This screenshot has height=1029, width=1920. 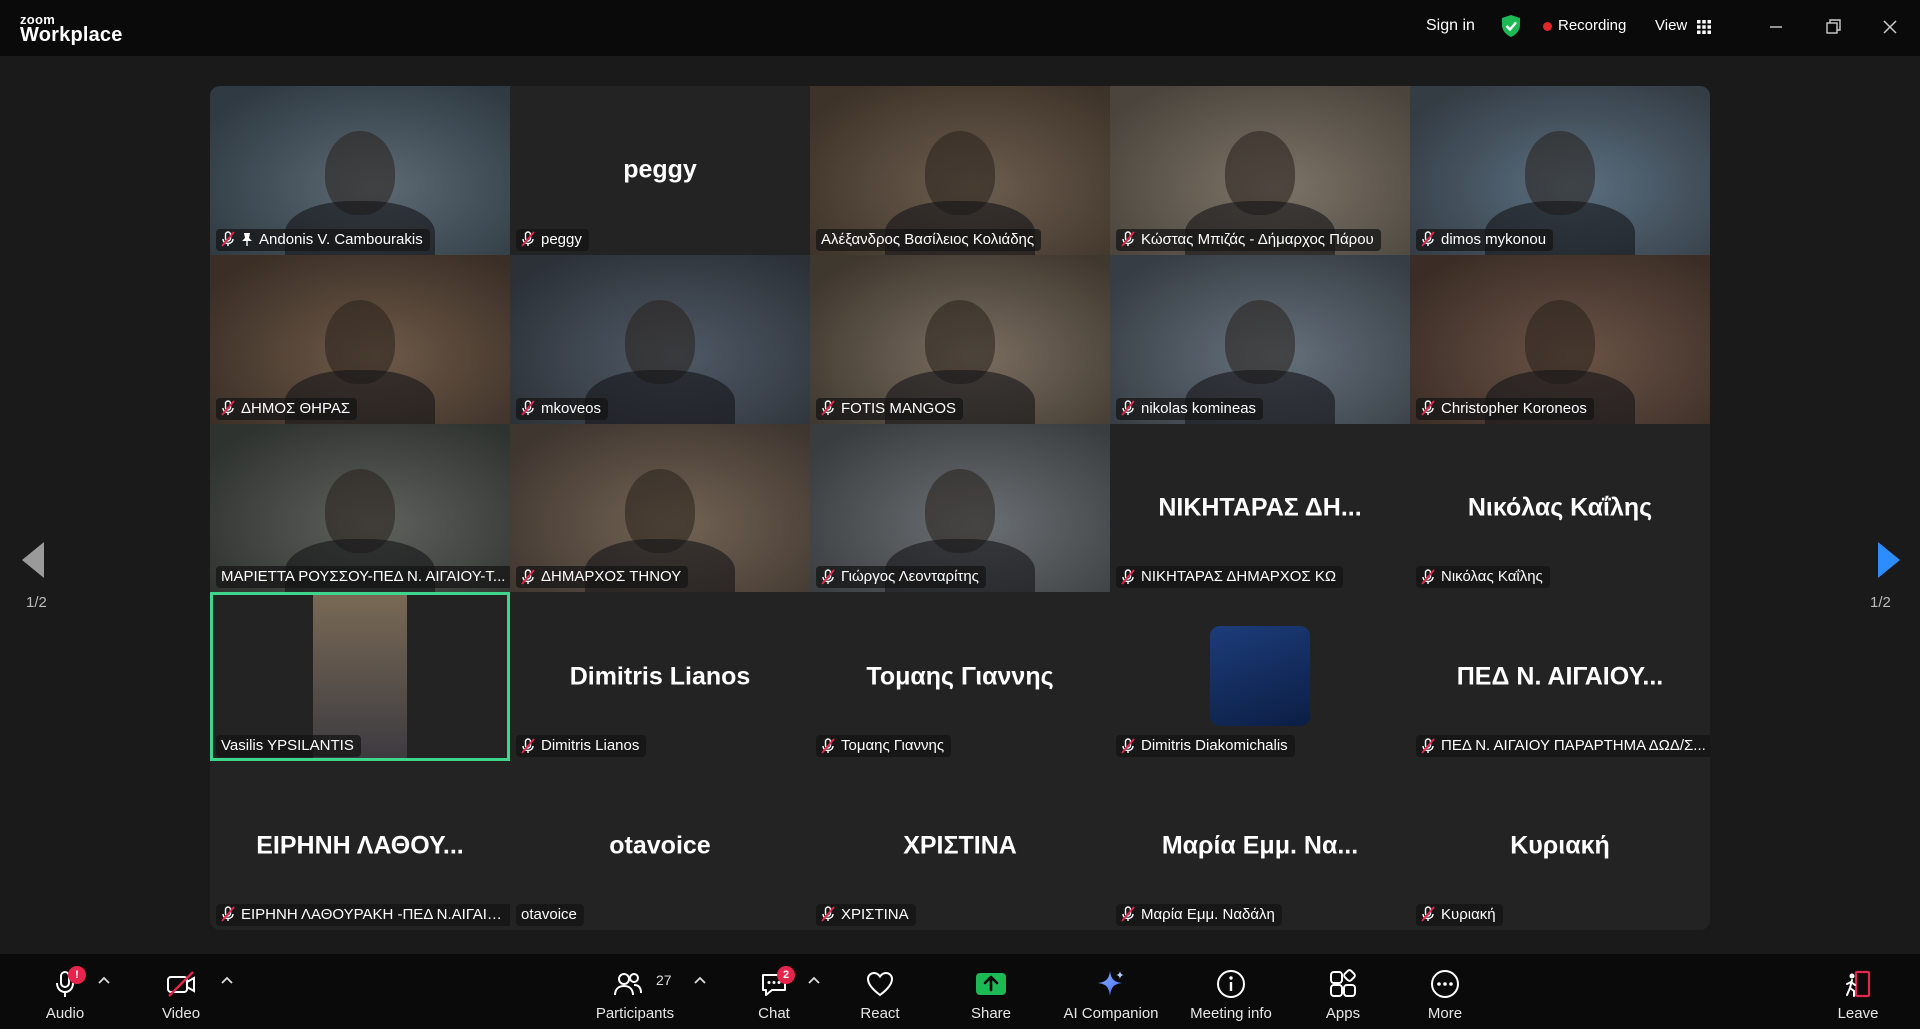 What do you see at coordinates (880, 984) in the screenshot?
I see `heart-icon` at bounding box center [880, 984].